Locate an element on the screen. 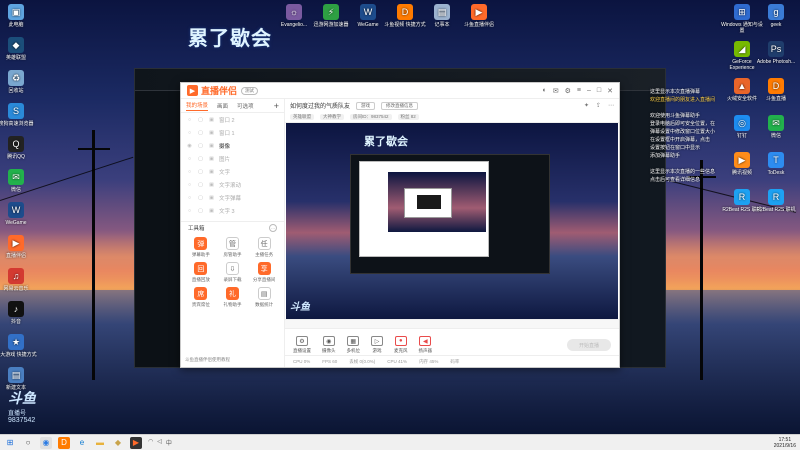  scene-item: ○ ▢ ▣ 图片 is located at coordinates (232, 158).